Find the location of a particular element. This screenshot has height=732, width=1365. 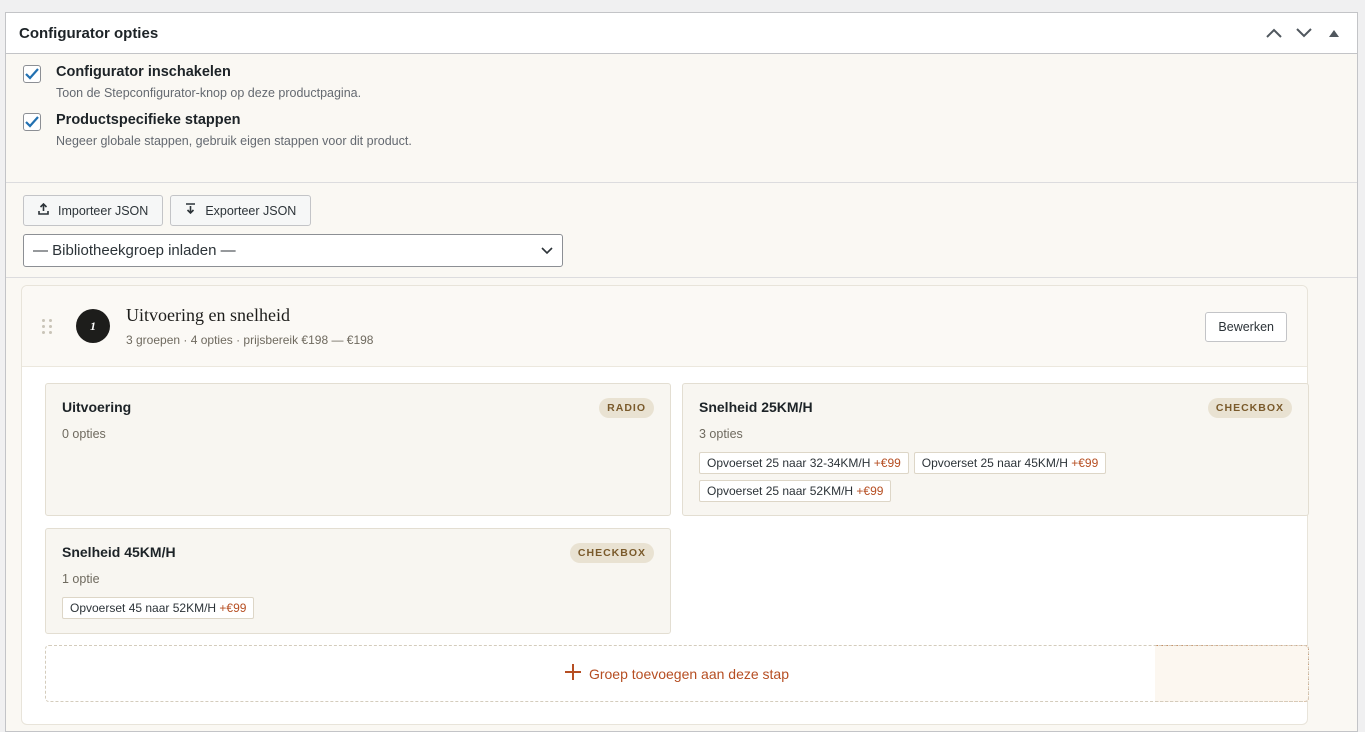

group-option-count: 3 opties is located at coordinates (721, 434).